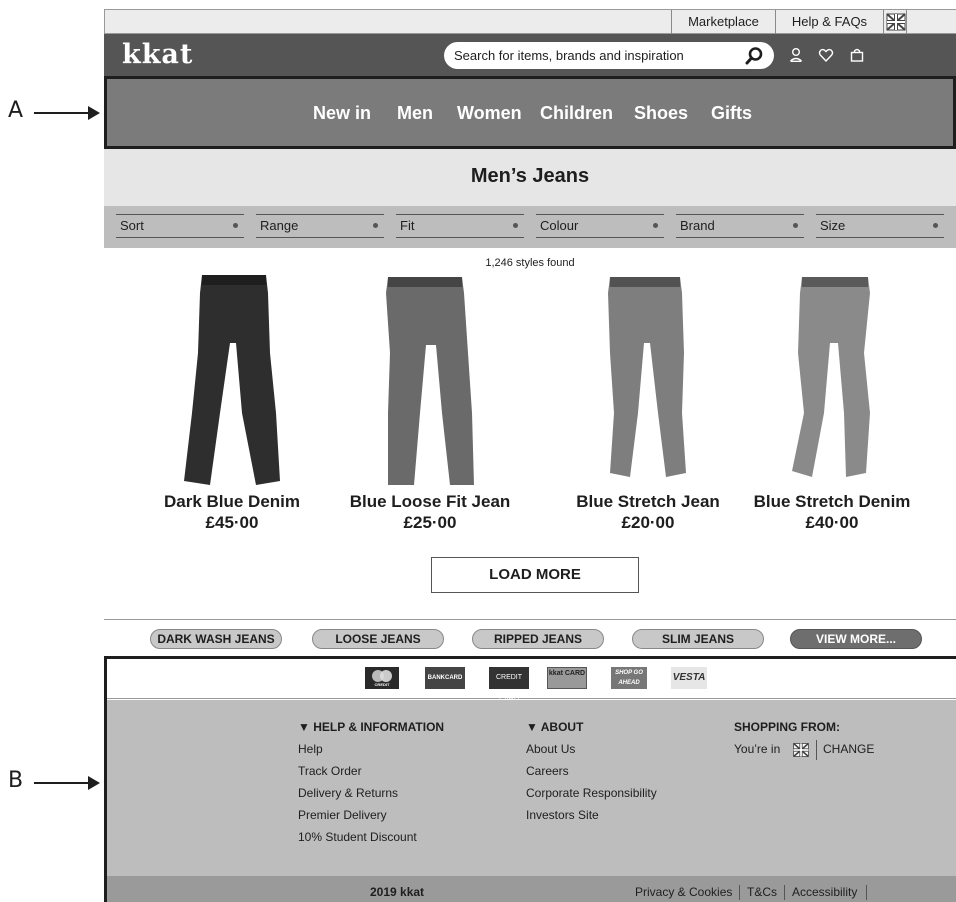 This screenshot has width=956, height=902. What do you see at coordinates (796, 55) in the screenshot?
I see `account-icon` at bounding box center [796, 55].